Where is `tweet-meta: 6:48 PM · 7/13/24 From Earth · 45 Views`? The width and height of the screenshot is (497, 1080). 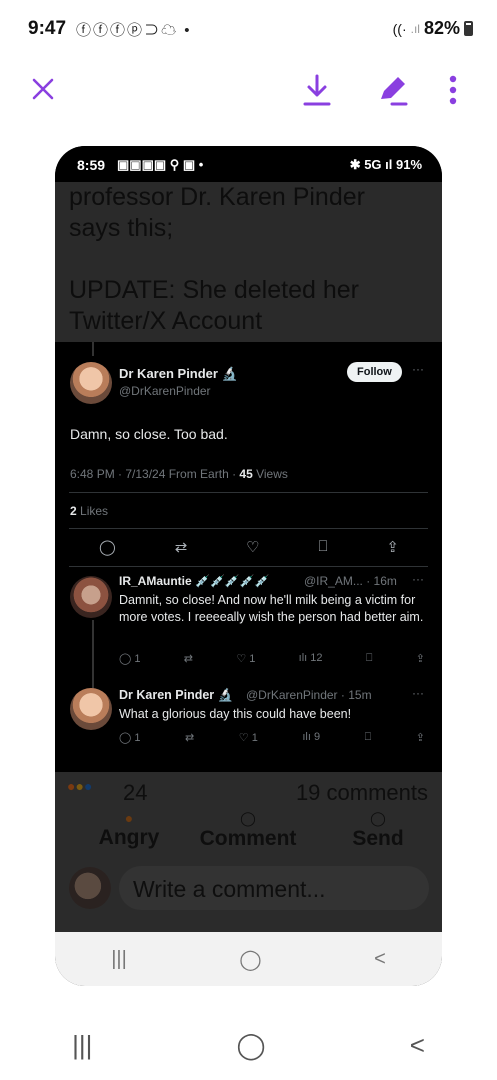
tweet-meta: 6:48 PM · 7/13/24 From Earth · 45 Views is located at coordinates (179, 474).